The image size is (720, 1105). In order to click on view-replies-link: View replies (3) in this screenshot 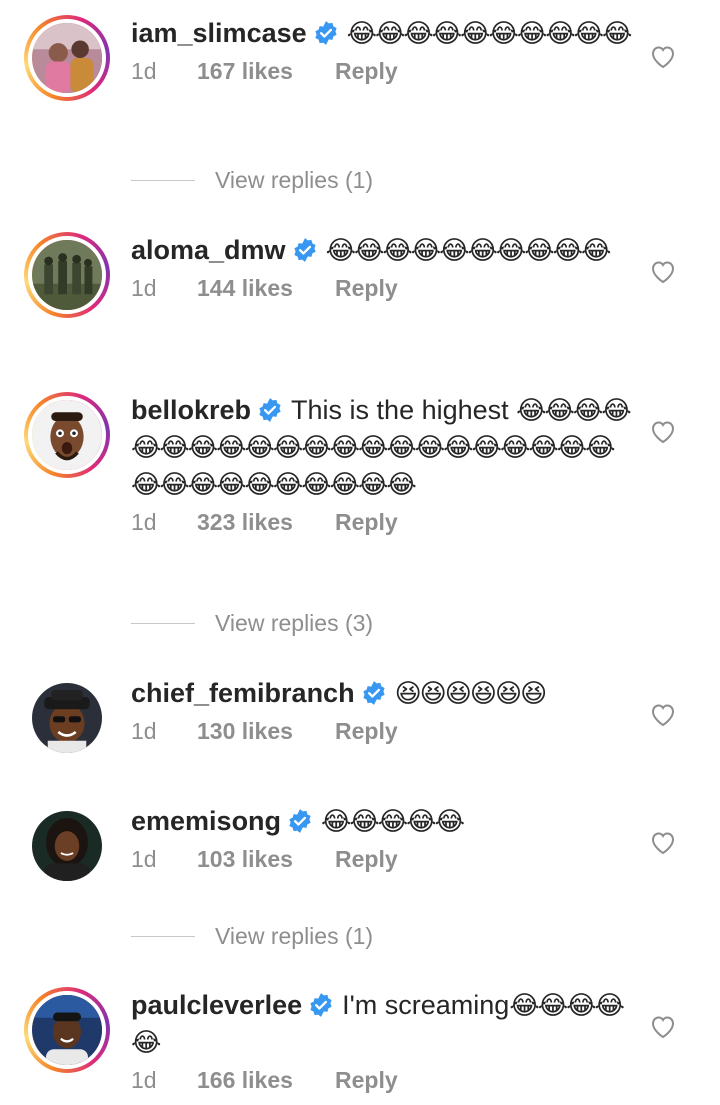, I will do `click(252, 623)`.